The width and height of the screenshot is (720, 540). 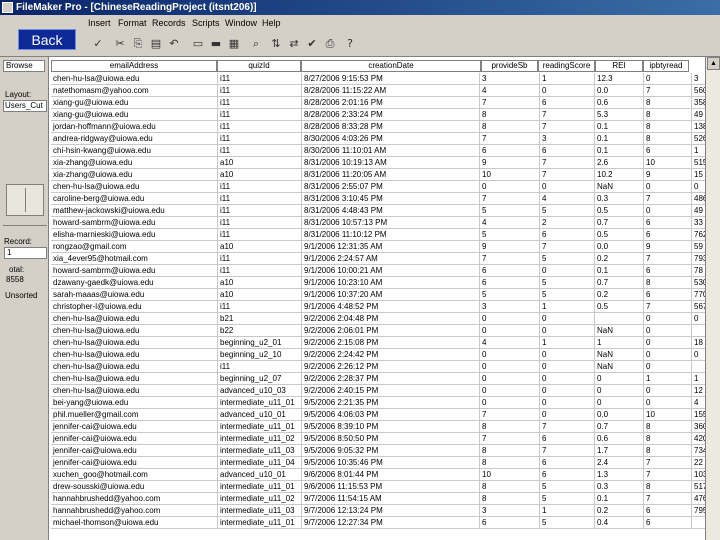 What do you see at coordinates (156, 44) in the screenshot?
I see `paste-icon: ▤` at bounding box center [156, 44].